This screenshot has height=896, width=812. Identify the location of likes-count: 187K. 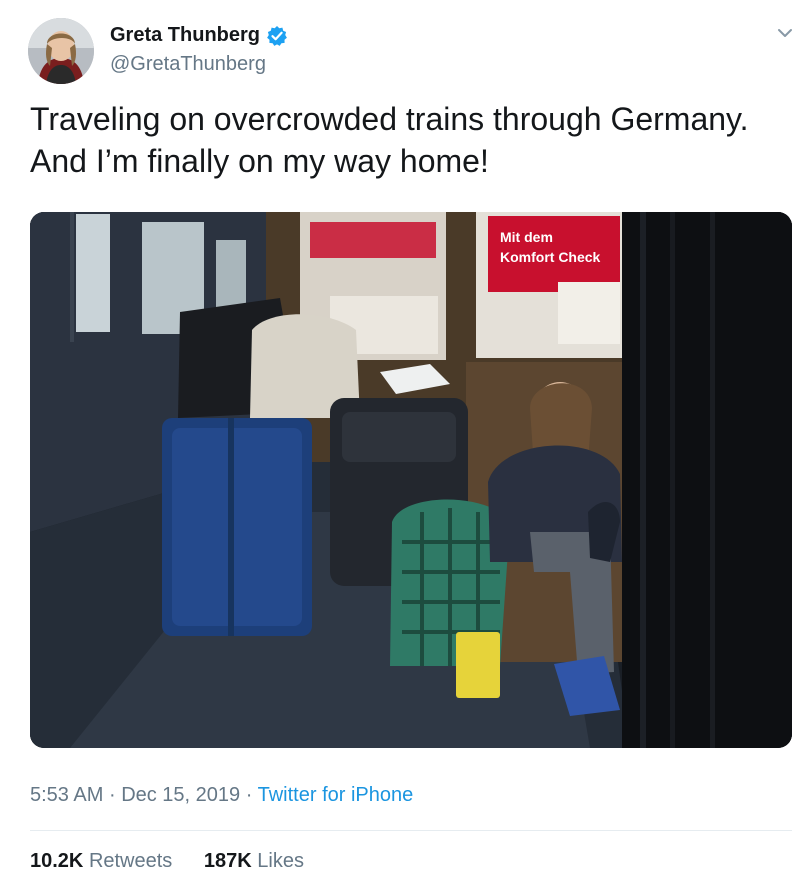
(227, 861).